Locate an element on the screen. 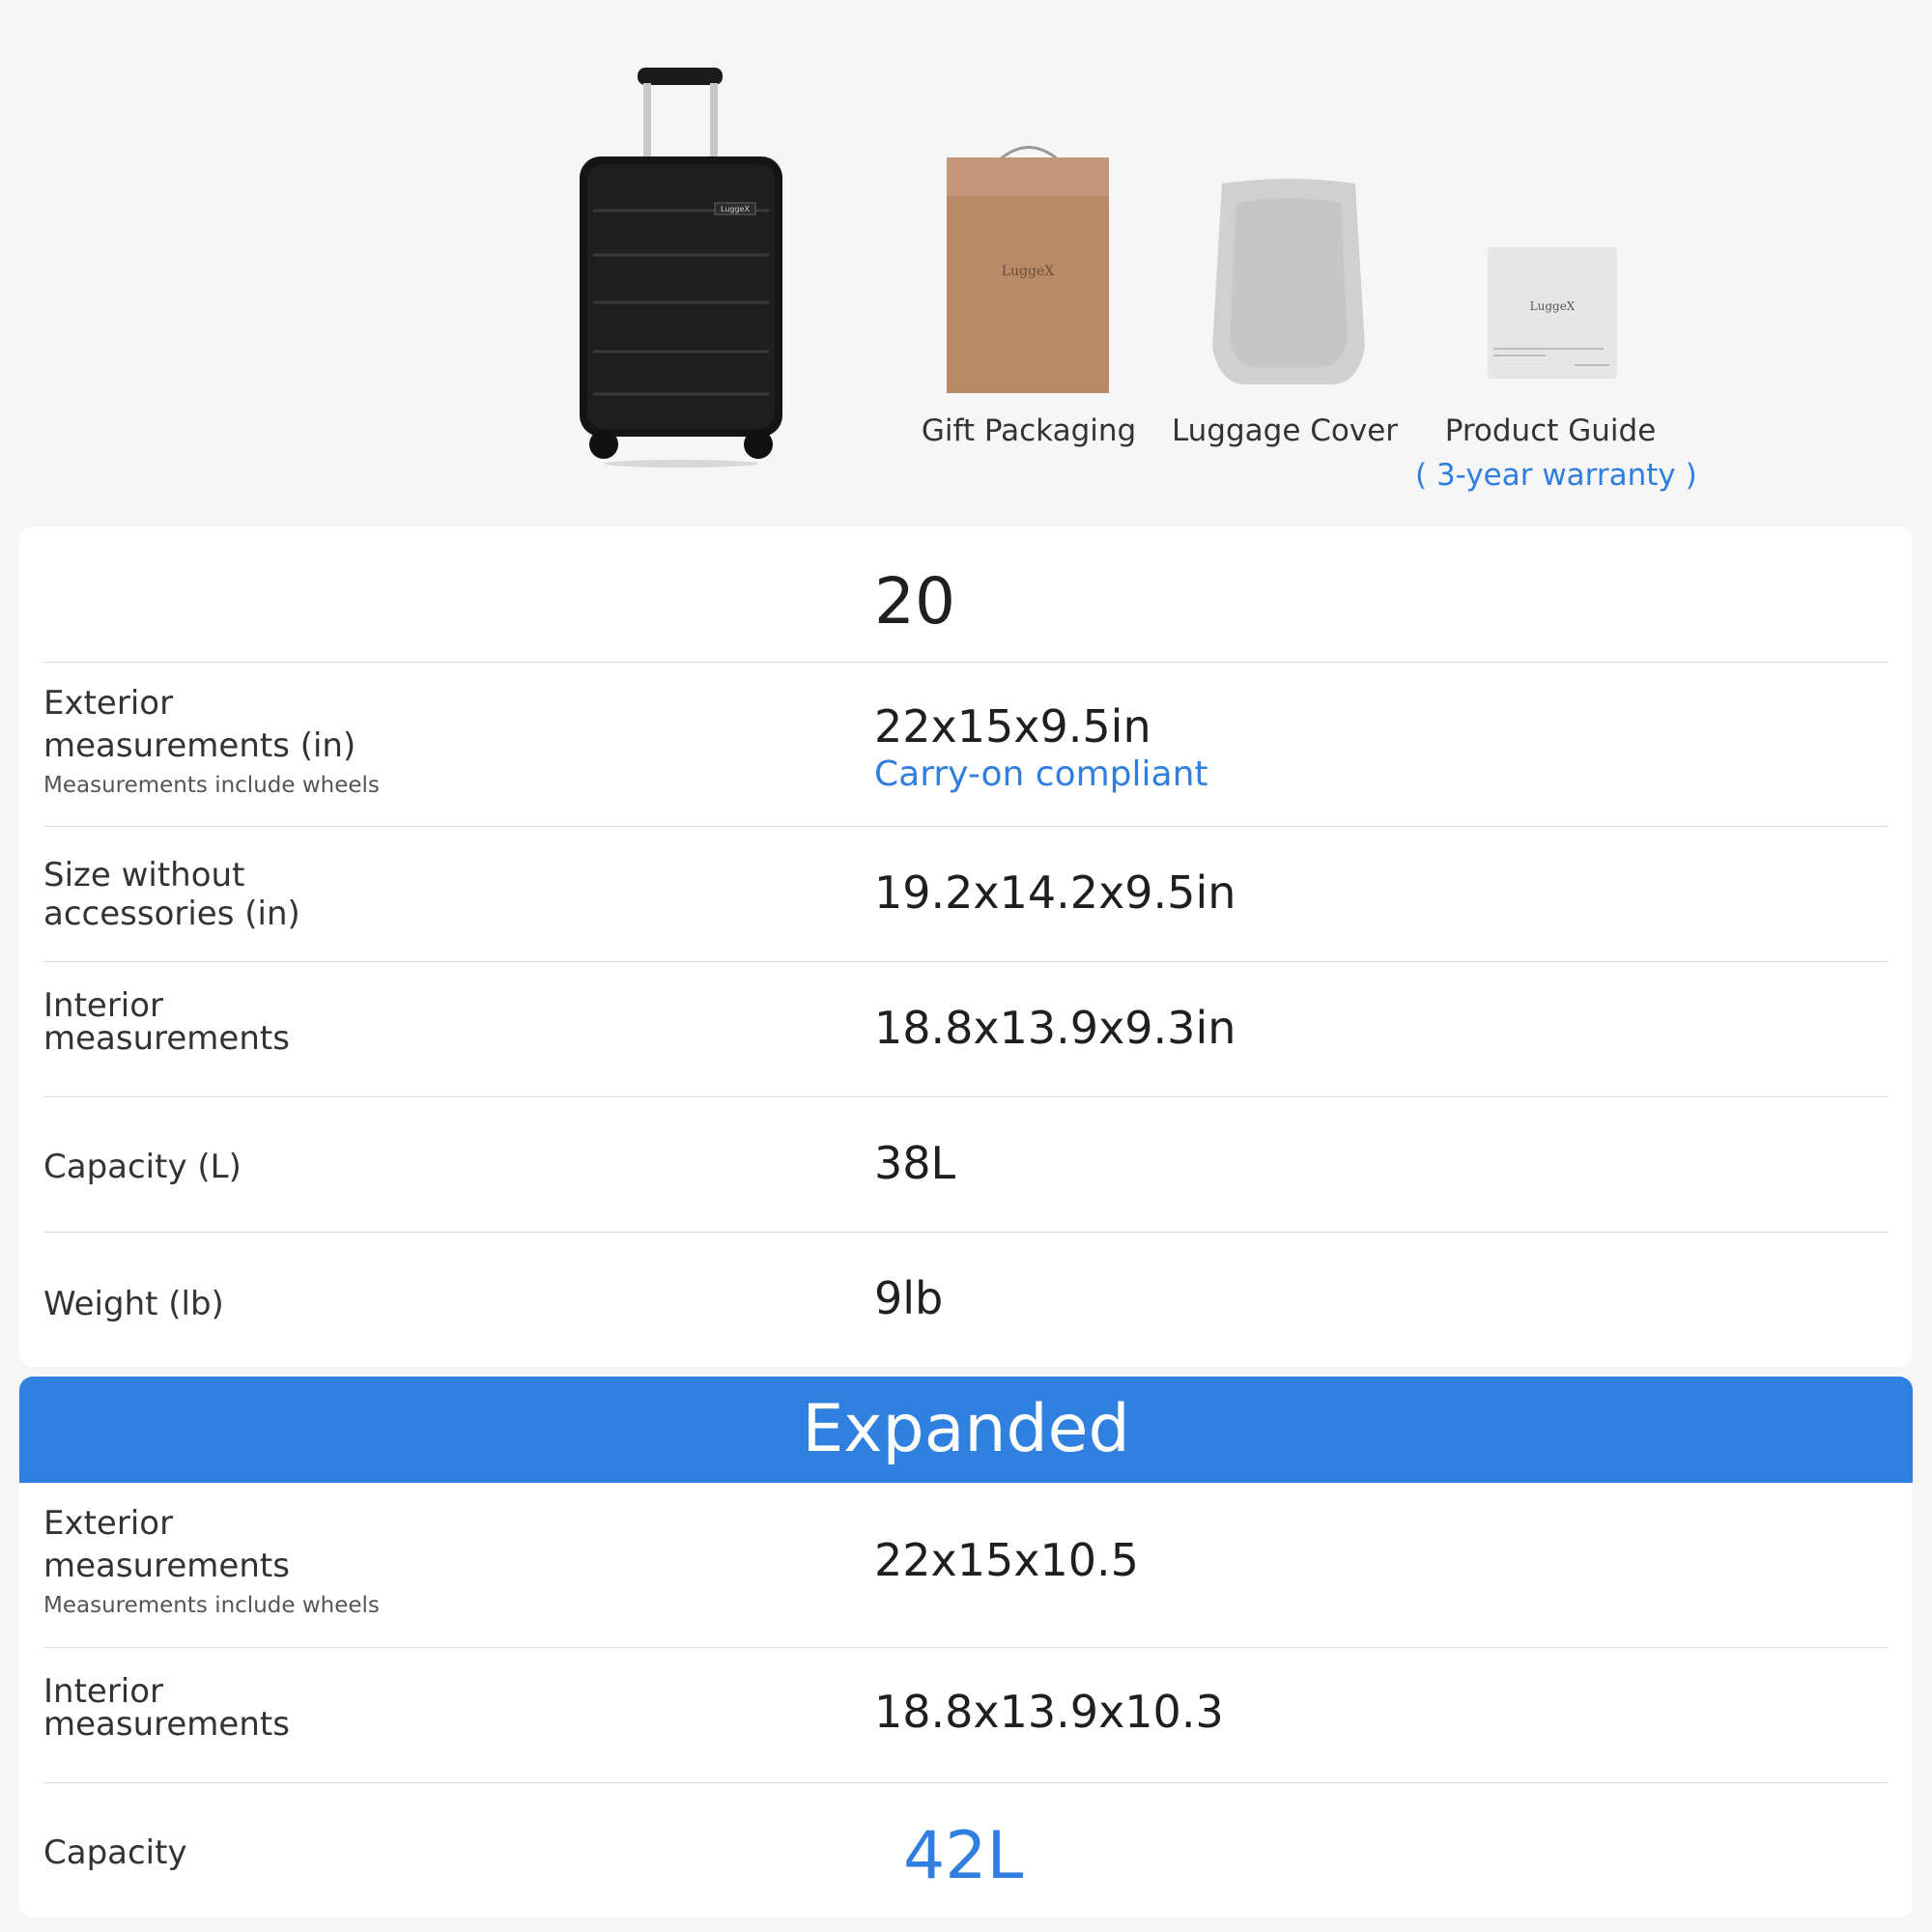 The image size is (1932, 1932). gift-logo: LuggeX is located at coordinates (1028, 271).